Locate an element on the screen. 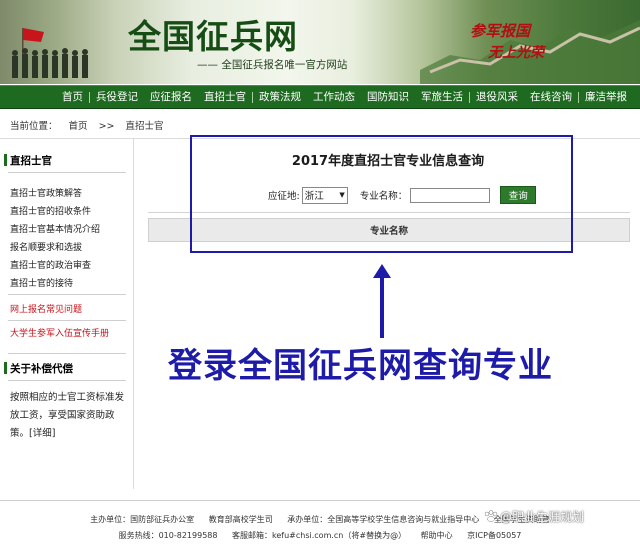  nav-item: 政策法规 is located at coordinates (280, 97).